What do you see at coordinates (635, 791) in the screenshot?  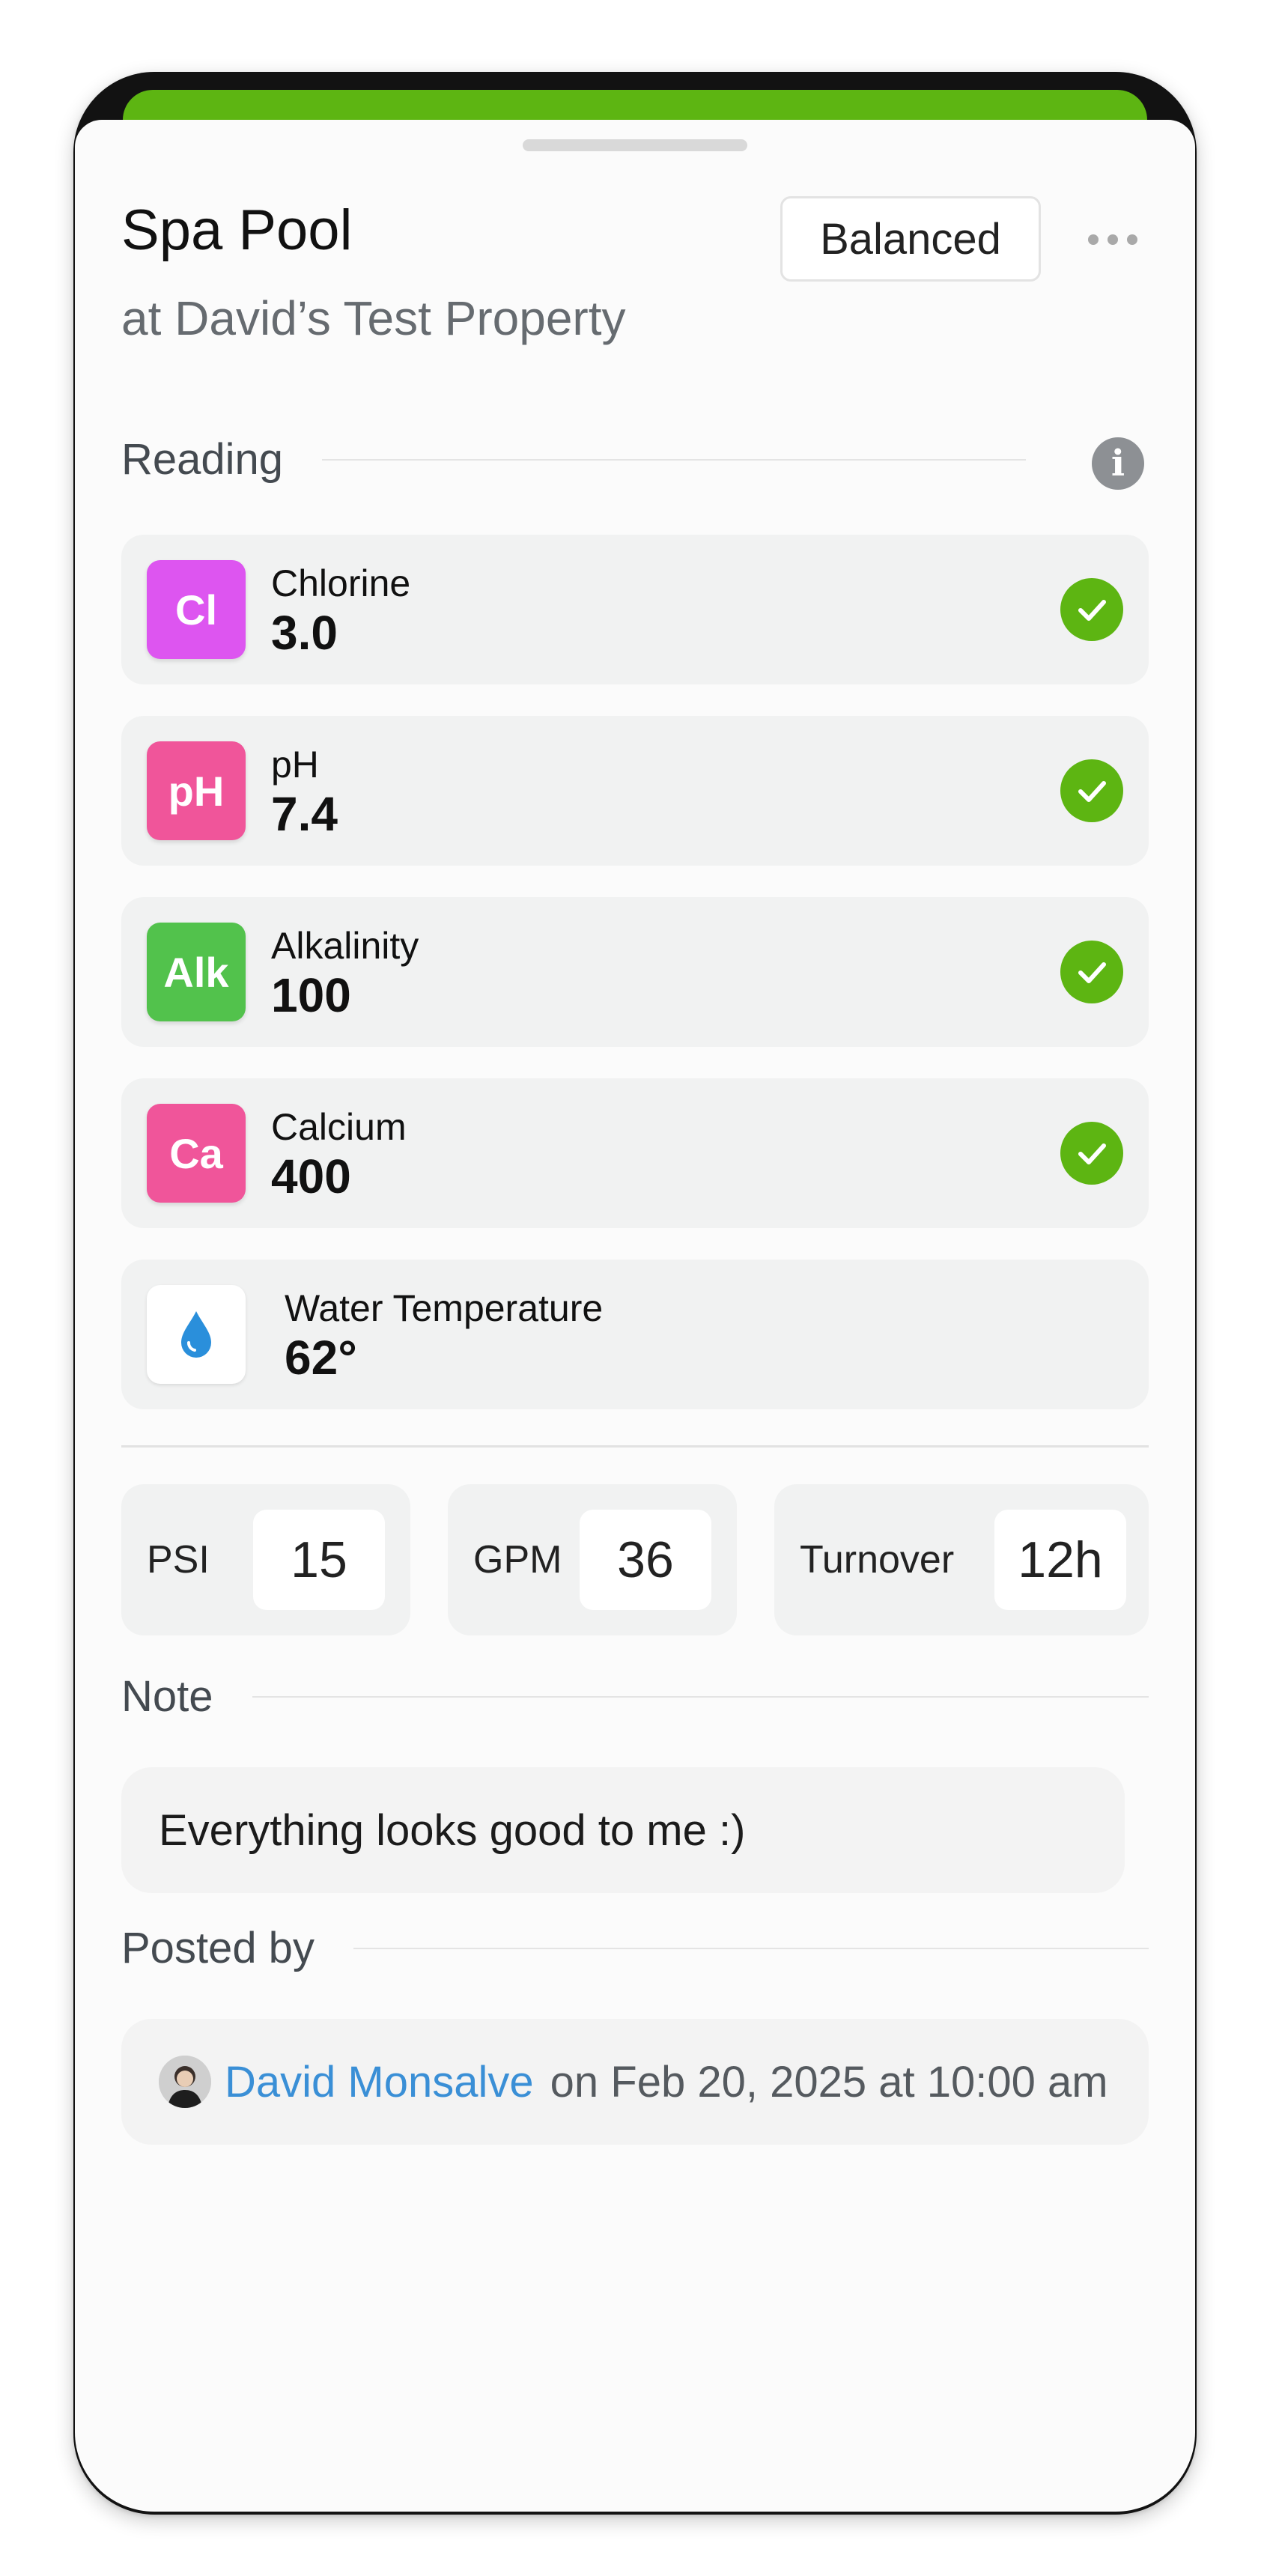 I see `reading-row-ph: pH pH 7.4` at bounding box center [635, 791].